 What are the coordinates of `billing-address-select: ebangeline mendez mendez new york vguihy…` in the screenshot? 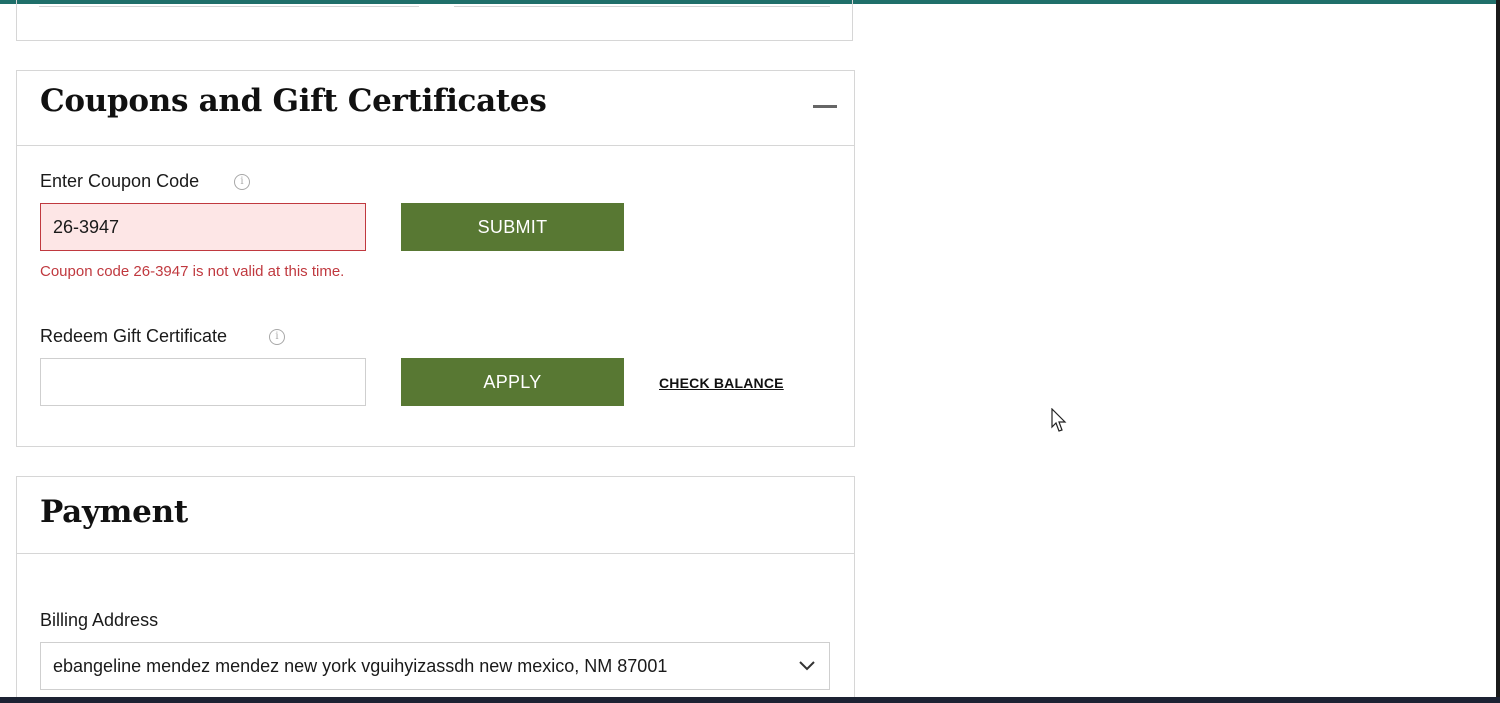 It's located at (435, 666).